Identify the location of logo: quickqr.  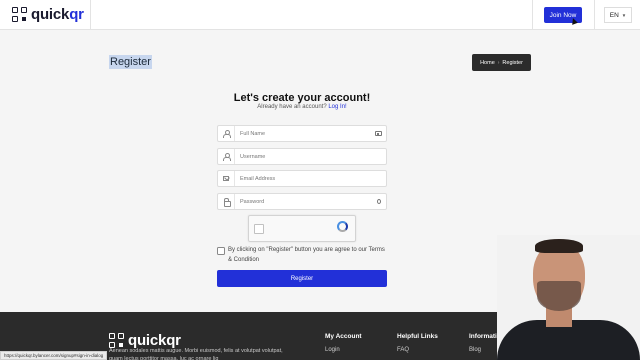
(48, 14).